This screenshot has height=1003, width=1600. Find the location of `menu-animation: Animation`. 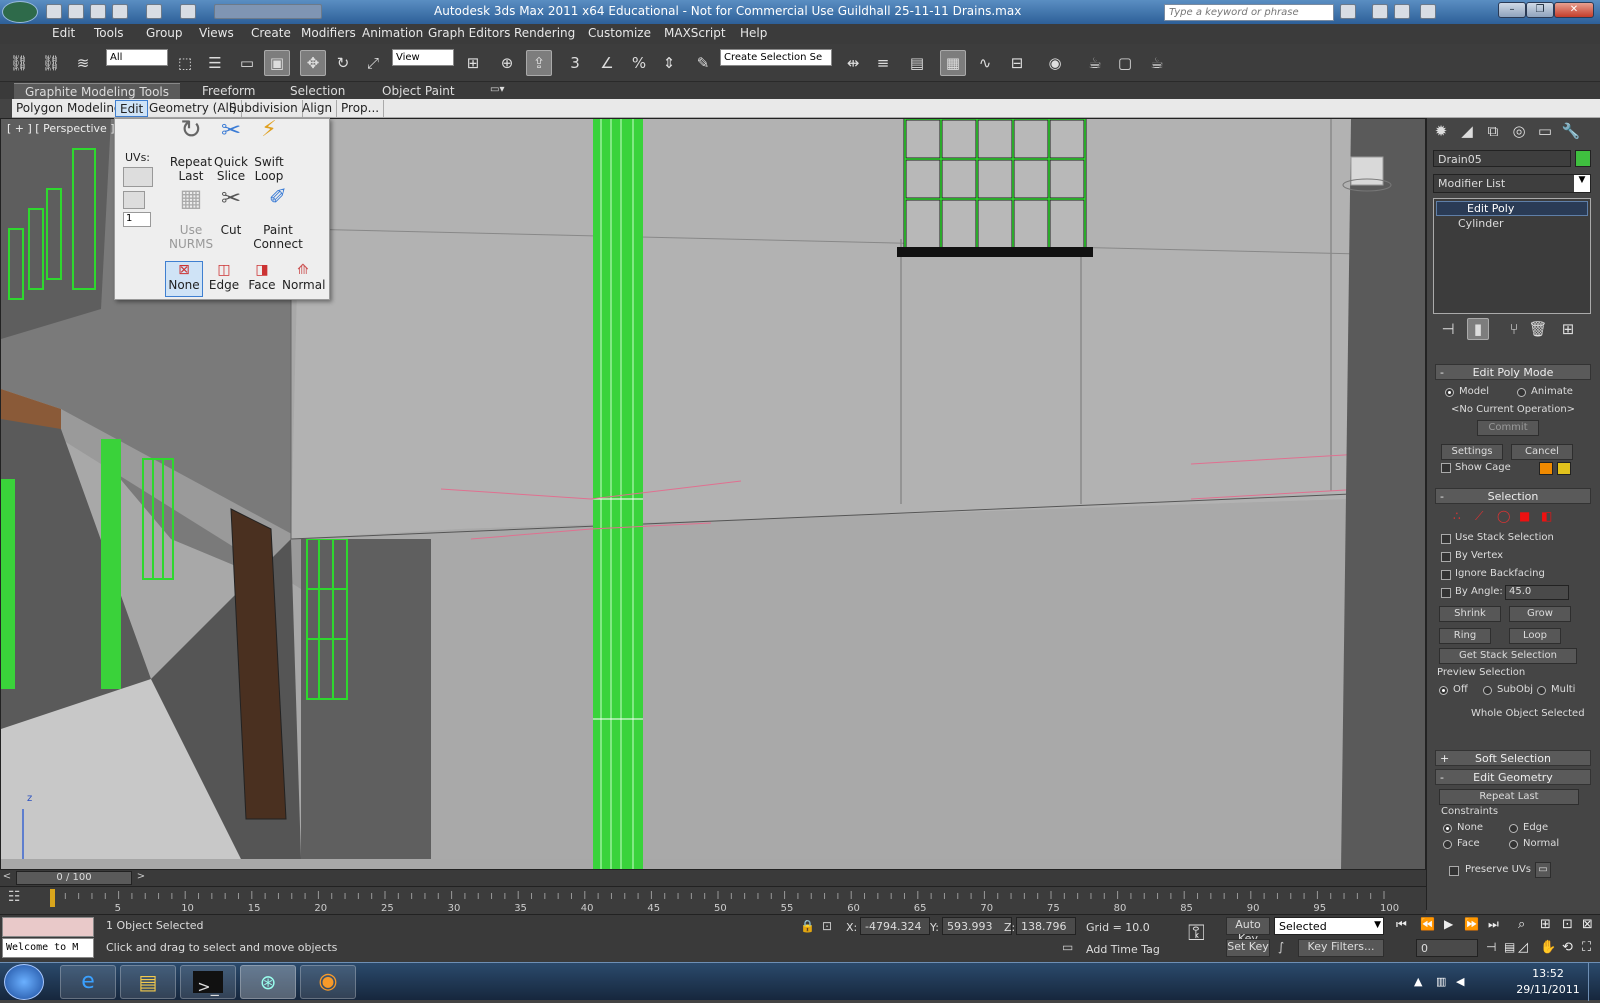

menu-animation: Animation is located at coordinates (392, 33).